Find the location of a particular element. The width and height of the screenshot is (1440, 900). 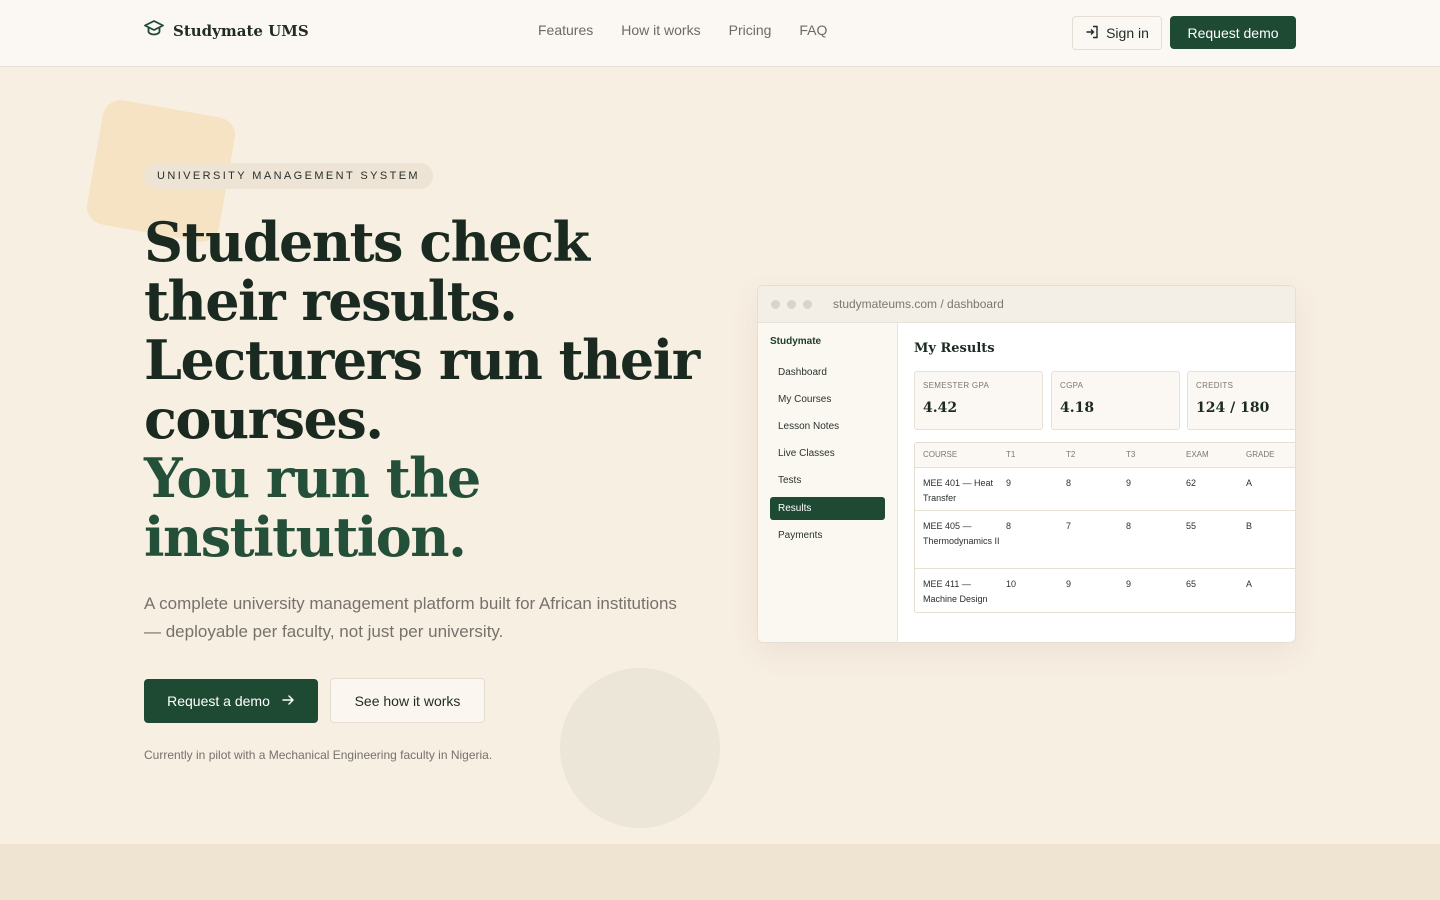

browser-bar: studymateums.com / dashboard is located at coordinates (1026, 304).